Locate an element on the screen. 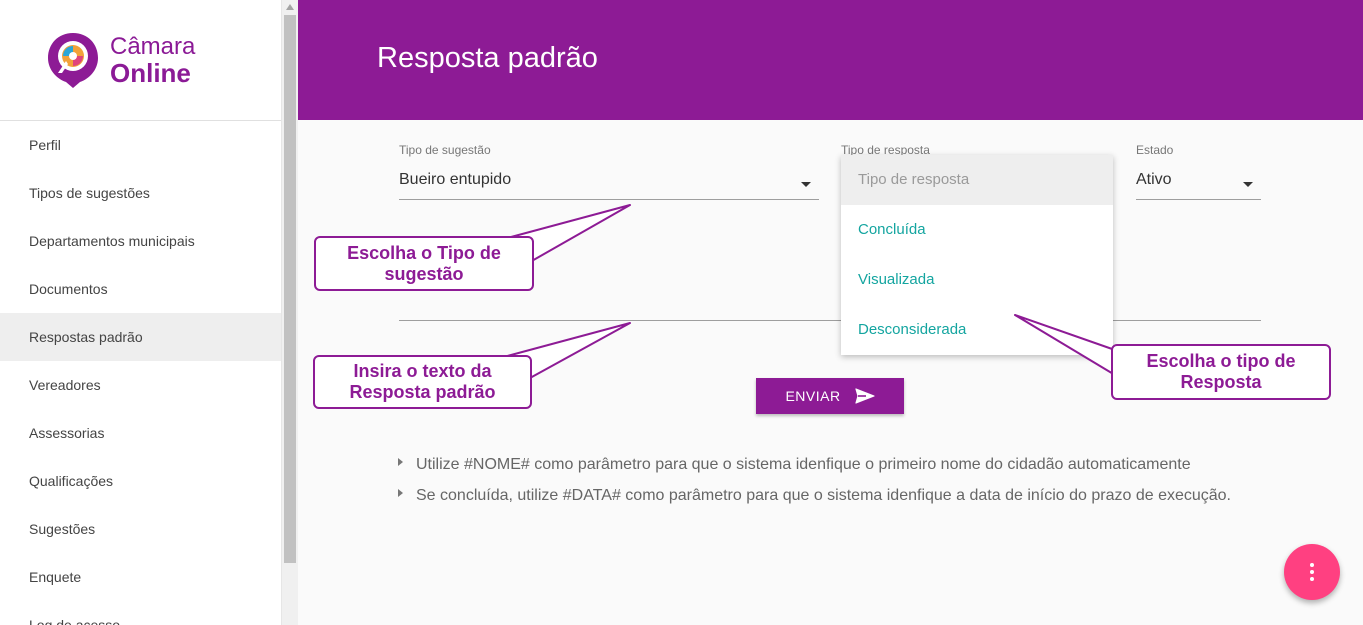  enviar-button: ENVIAR is located at coordinates (830, 396).